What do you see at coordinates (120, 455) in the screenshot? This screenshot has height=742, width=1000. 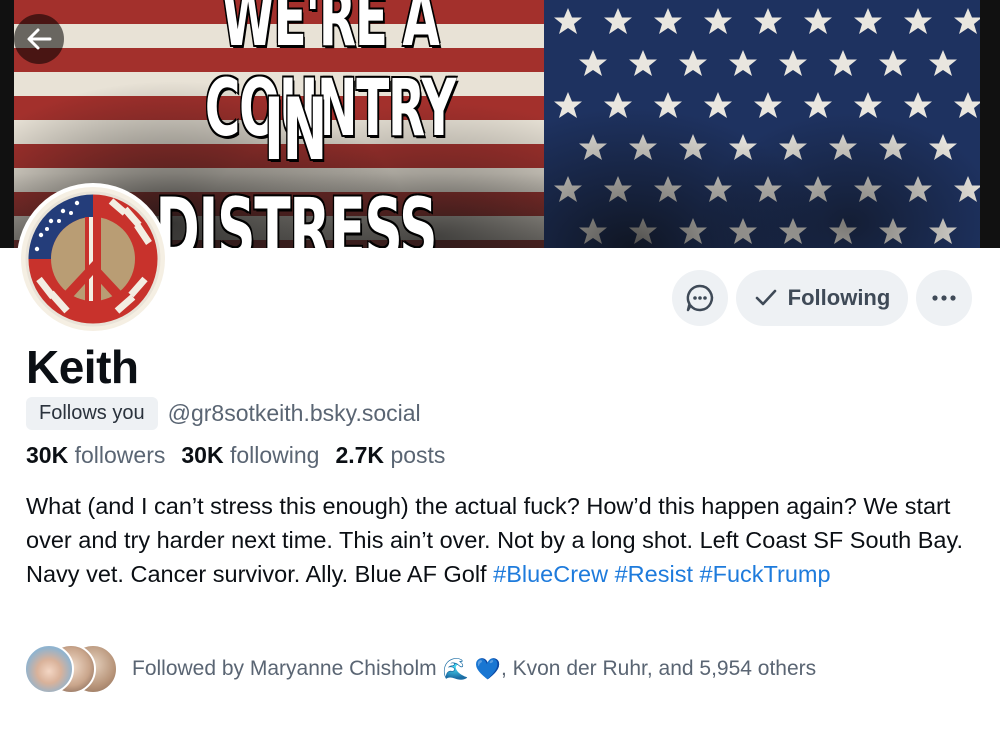 I see `followers-label: followers` at bounding box center [120, 455].